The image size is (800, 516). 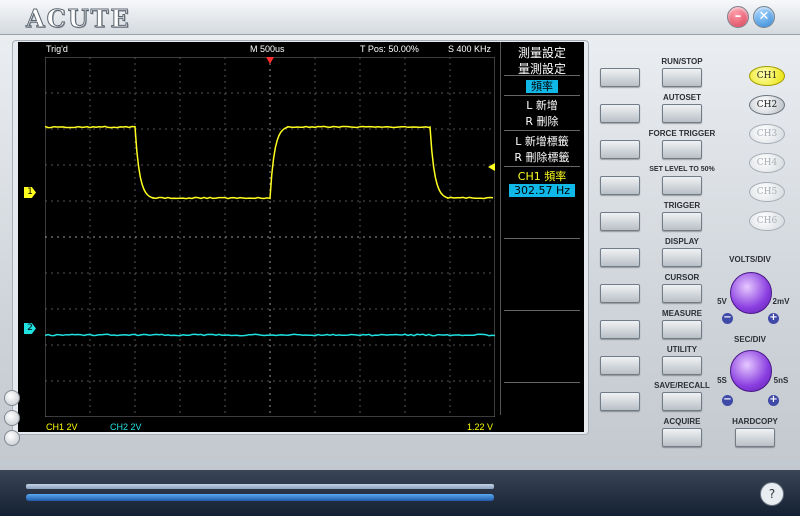 I want to click on save-recall-label: SAVE/RECALL, so click(x=682, y=385).